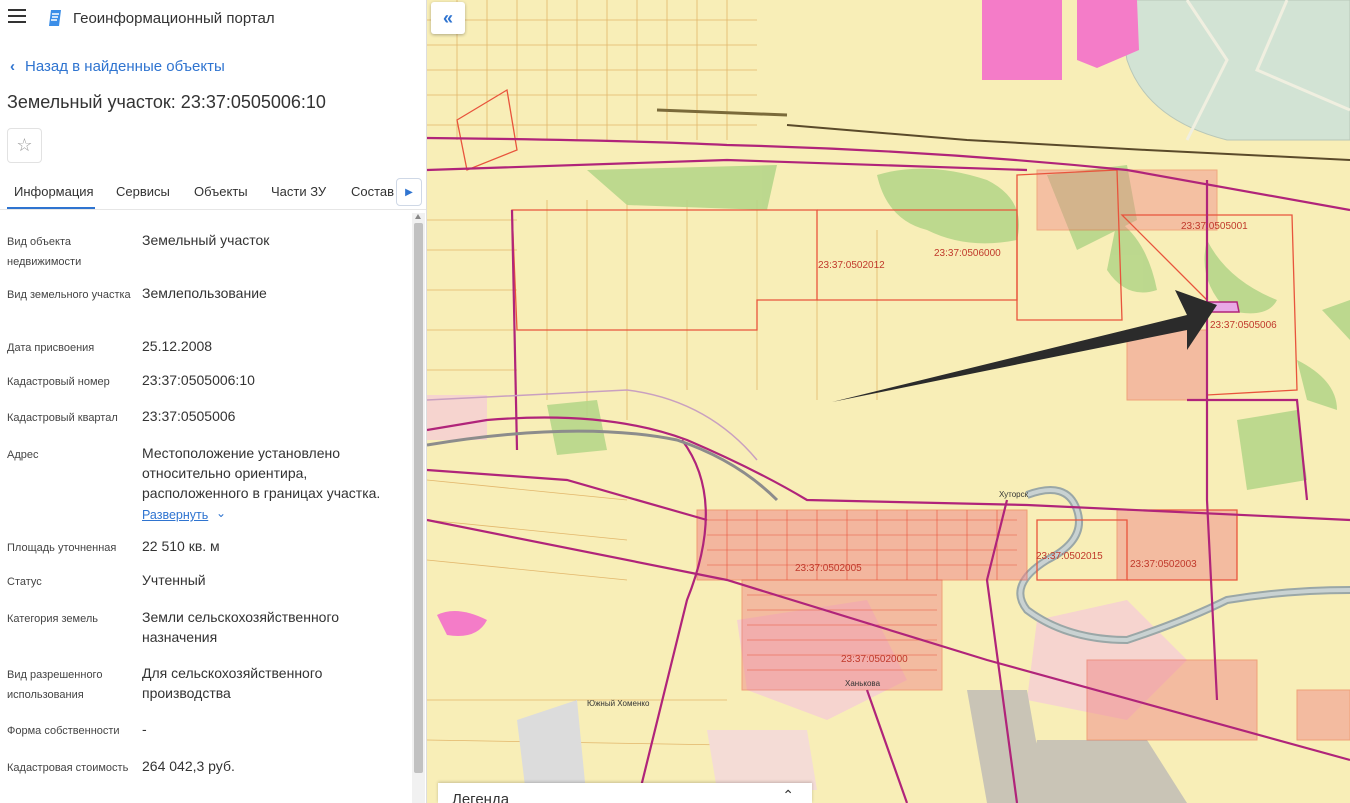  Describe the element at coordinates (232, 683) in the screenshot. I see `attr-value: Для сельскохозяйственного производства` at that location.